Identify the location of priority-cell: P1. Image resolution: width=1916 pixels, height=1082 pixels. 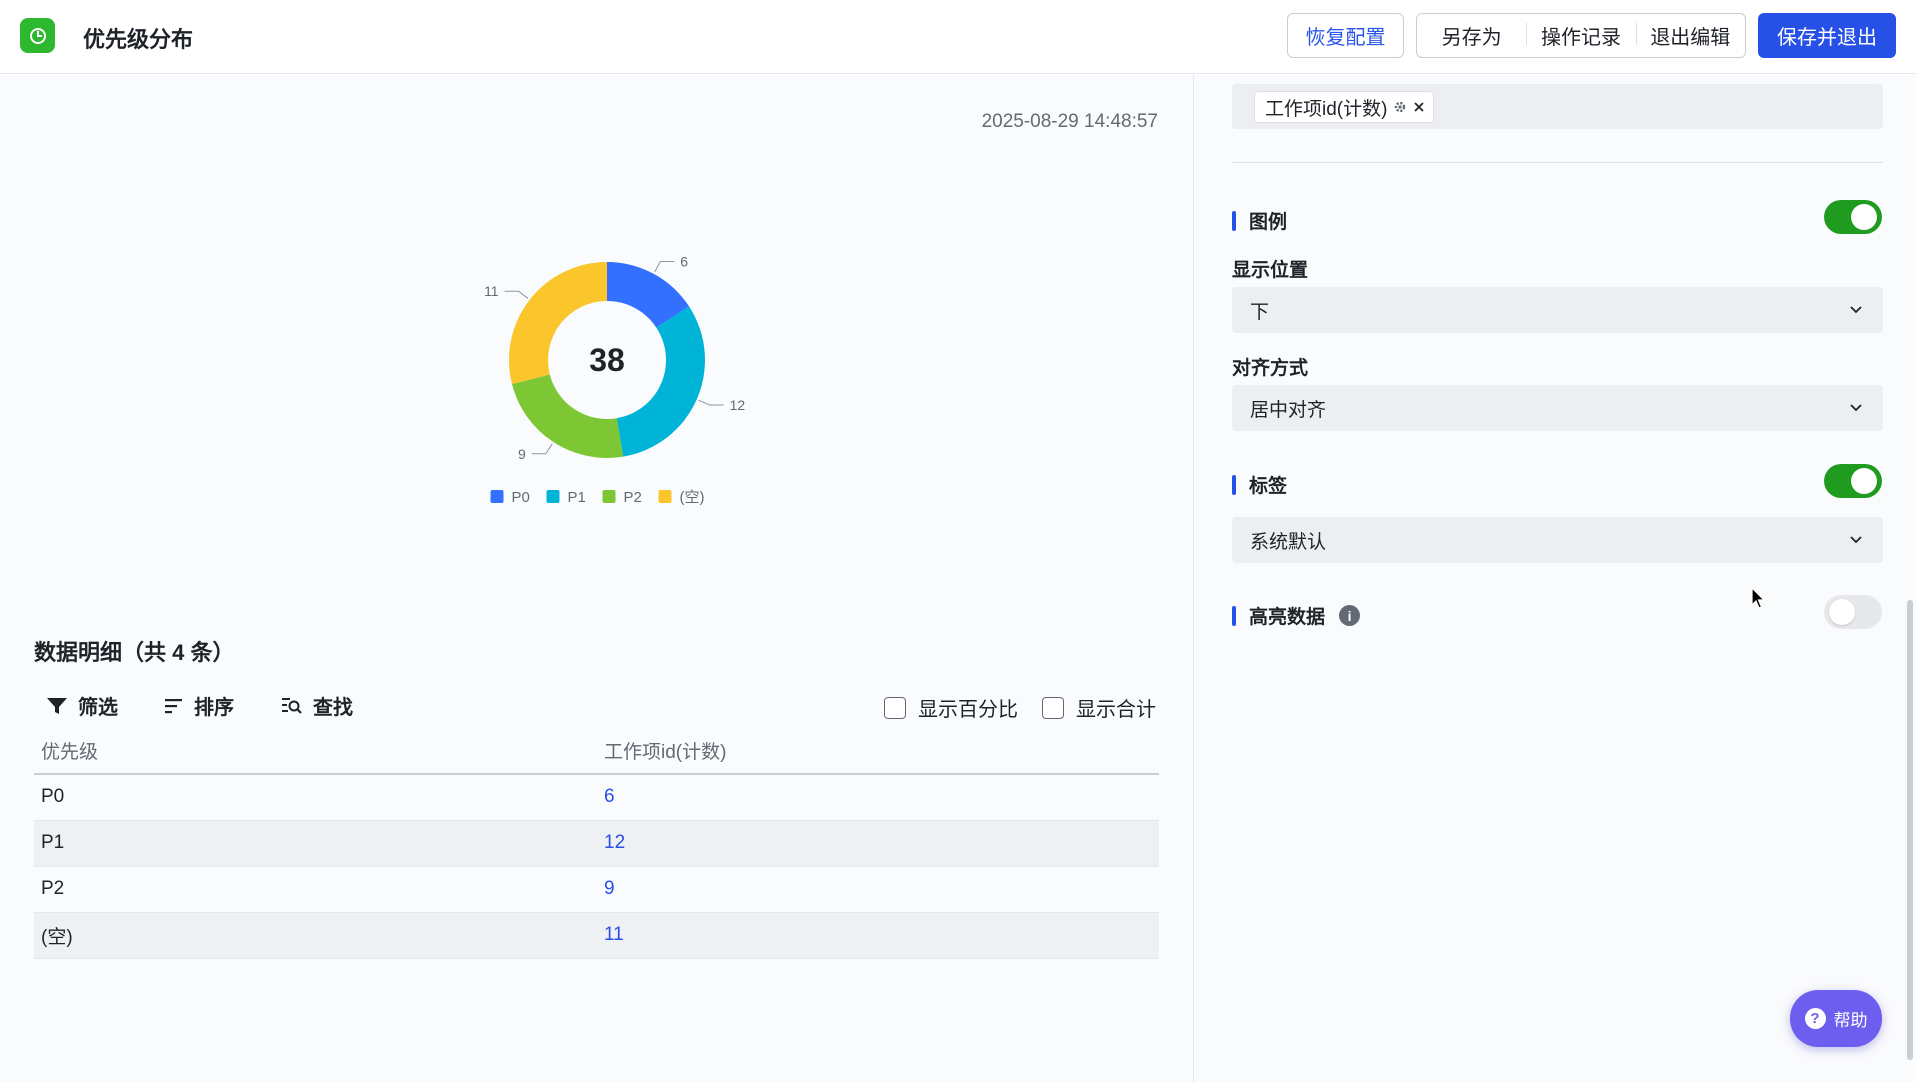
(315, 843).